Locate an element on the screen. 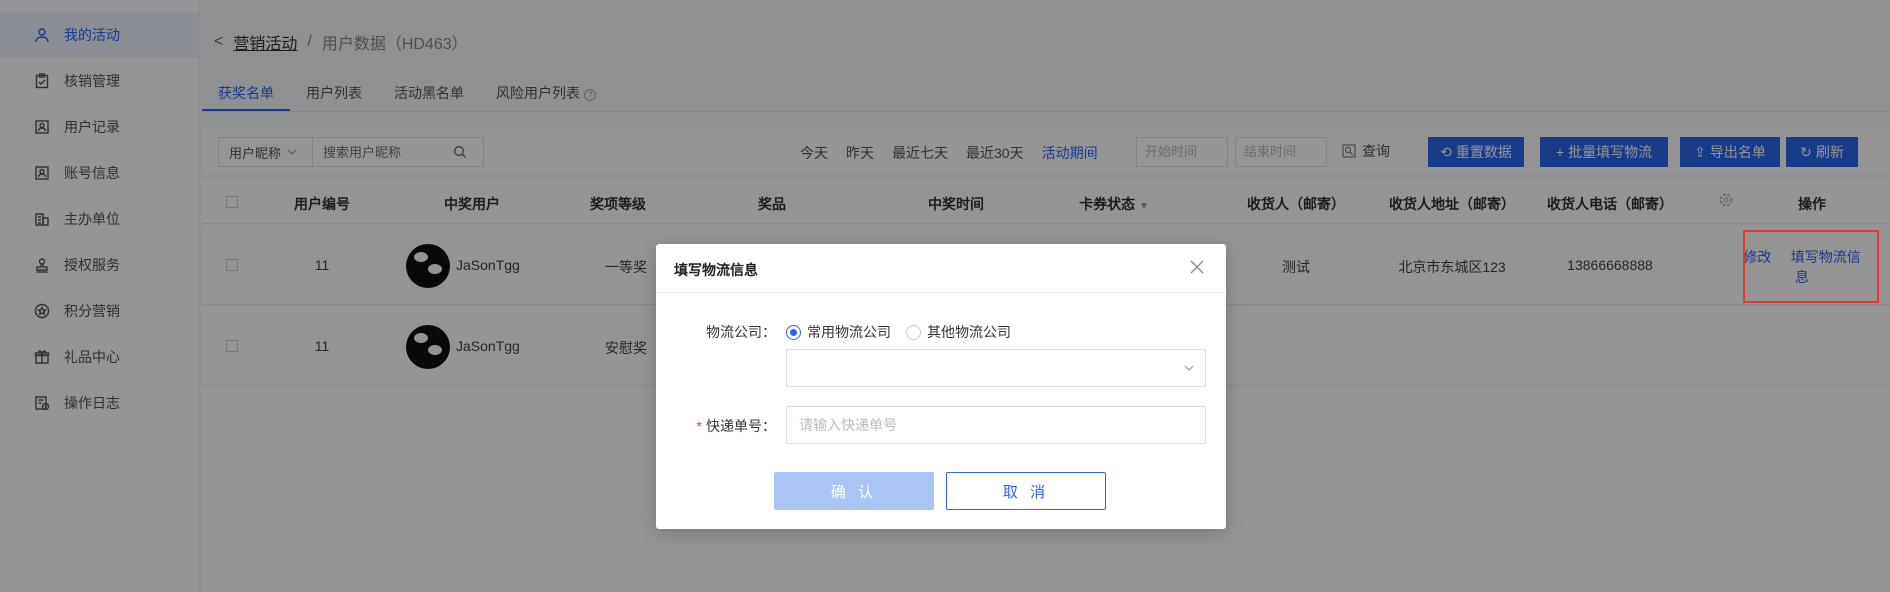 The height and width of the screenshot is (592, 1890). dialog-divider is located at coordinates (941, 292).